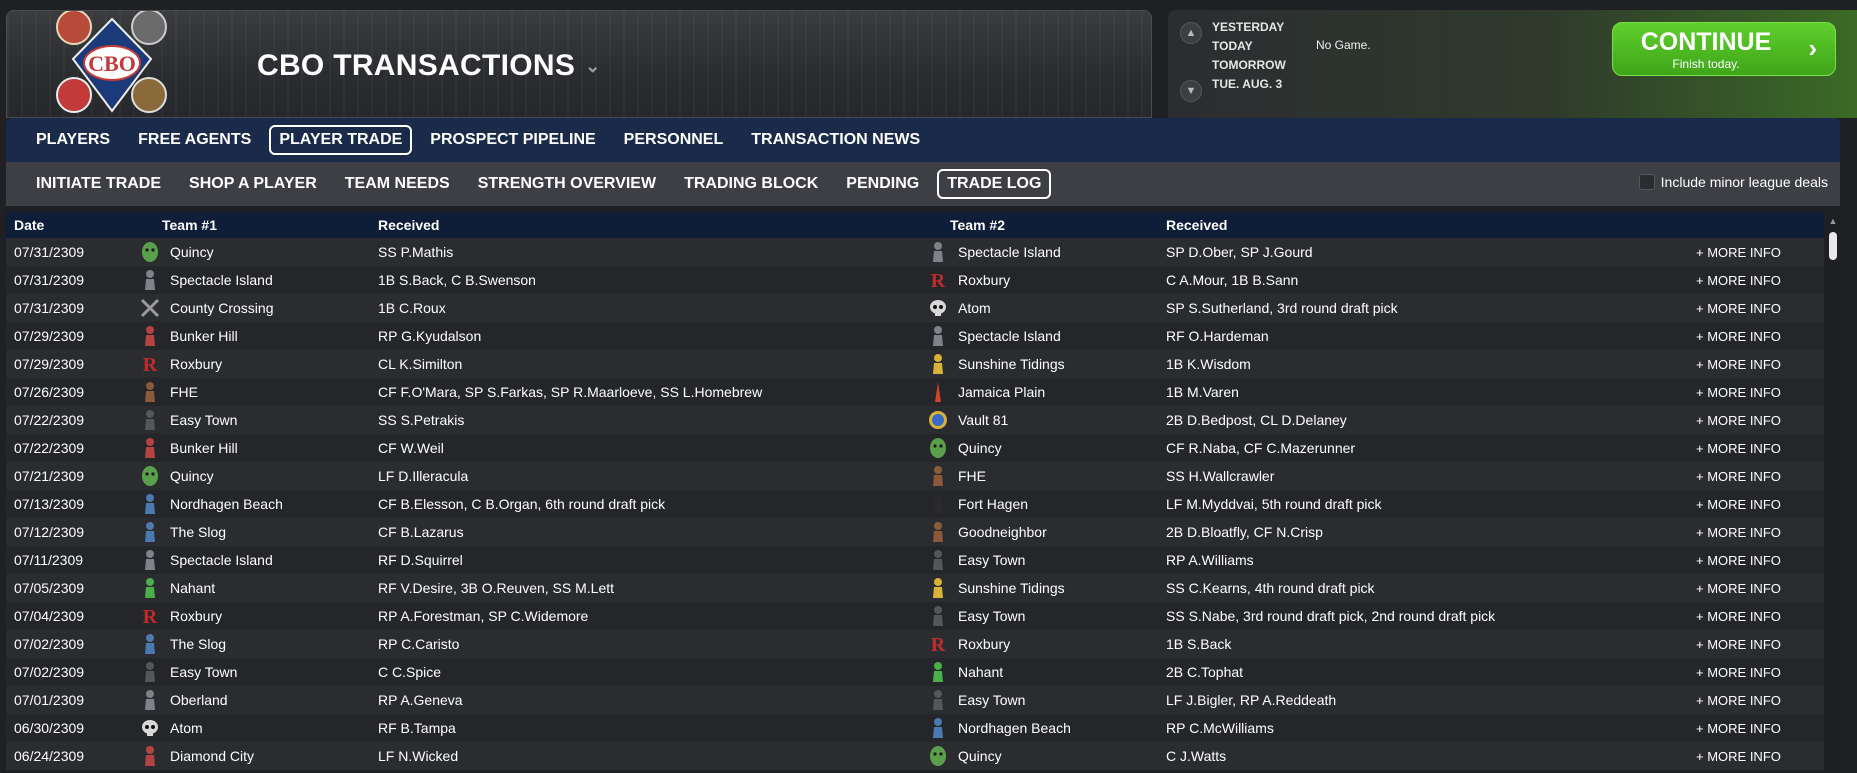  I want to click on team1-logo-icon: R, so click(150, 616).